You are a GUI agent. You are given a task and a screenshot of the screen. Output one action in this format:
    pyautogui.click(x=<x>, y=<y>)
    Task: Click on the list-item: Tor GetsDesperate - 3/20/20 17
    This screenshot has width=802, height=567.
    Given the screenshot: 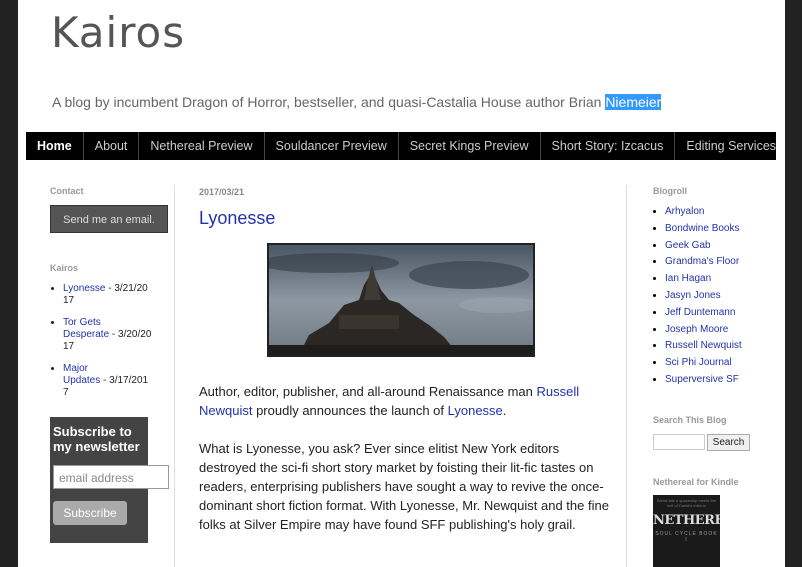 What is the action you would take?
    pyautogui.click(x=115, y=335)
    